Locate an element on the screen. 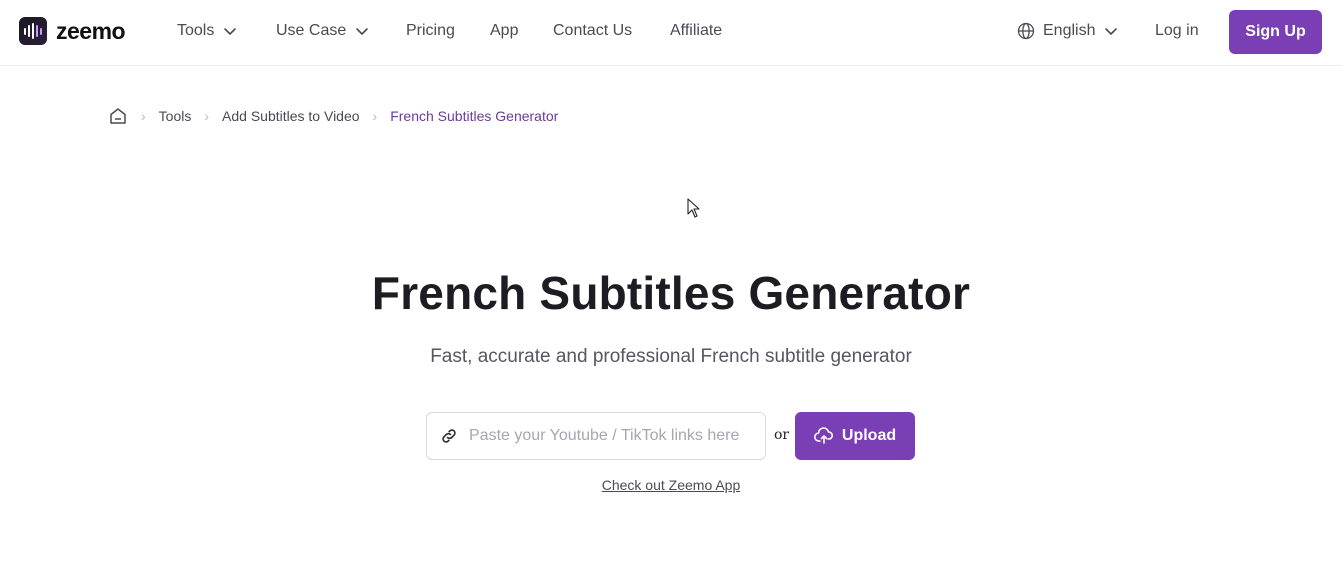 The image size is (1342, 584). login-link: Log in is located at coordinates (1177, 31).